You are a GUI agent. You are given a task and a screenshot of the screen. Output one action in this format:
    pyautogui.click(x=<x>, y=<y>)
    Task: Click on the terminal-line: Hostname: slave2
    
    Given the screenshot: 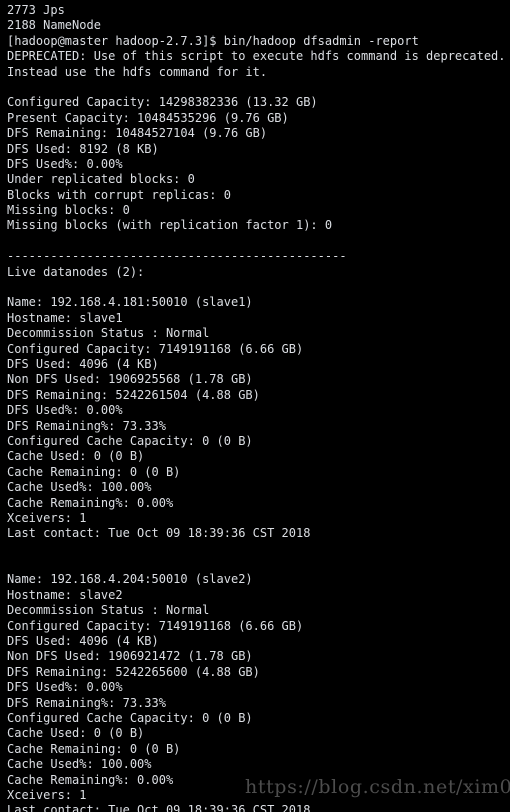 What is the action you would take?
    pyautogui.click(x=65, y=594)
    